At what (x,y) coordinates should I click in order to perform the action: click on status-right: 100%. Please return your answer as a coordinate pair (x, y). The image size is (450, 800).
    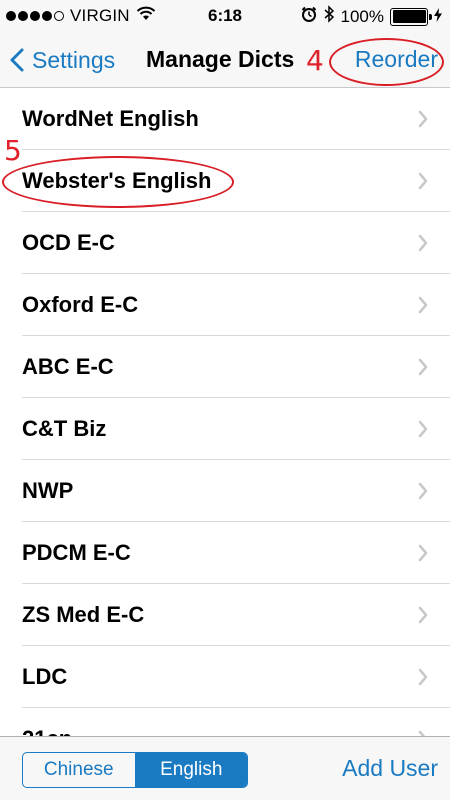
    Looking at the image, I should click on (371, 16).